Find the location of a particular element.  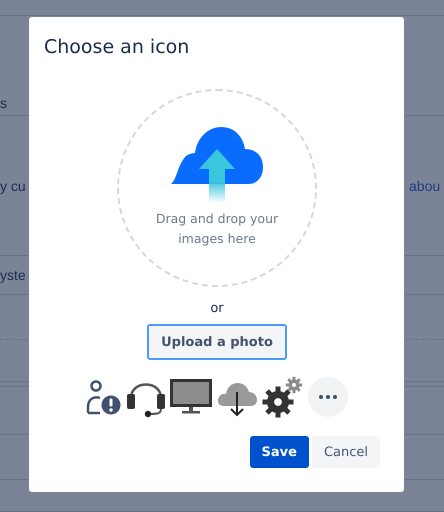

separator-text: or is located at coordinates (217, 308).